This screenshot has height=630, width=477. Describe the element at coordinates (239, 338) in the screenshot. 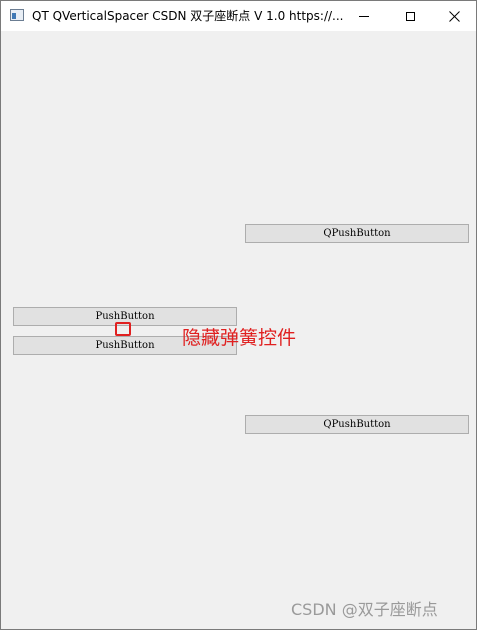

I see `annotation-label: 隐藏弹簧控件` at that location.